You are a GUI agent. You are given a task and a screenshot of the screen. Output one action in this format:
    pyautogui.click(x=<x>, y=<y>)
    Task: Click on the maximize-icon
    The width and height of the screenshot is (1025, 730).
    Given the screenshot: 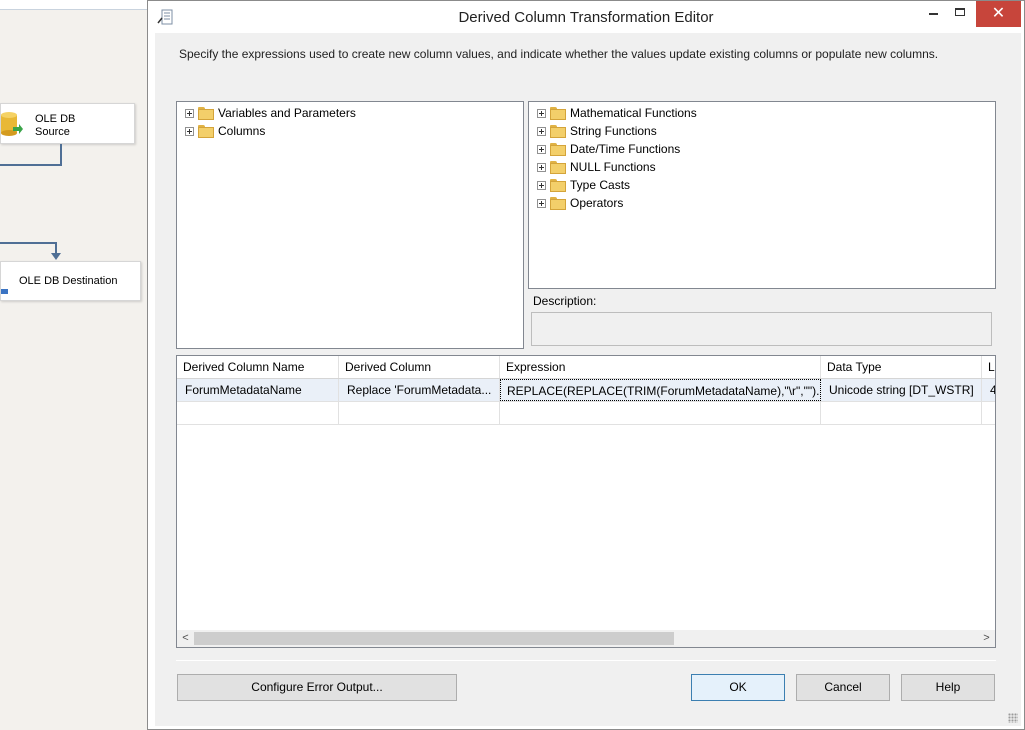 What is the action you would take?
    pyautogui.click(x=960, y=12)
    